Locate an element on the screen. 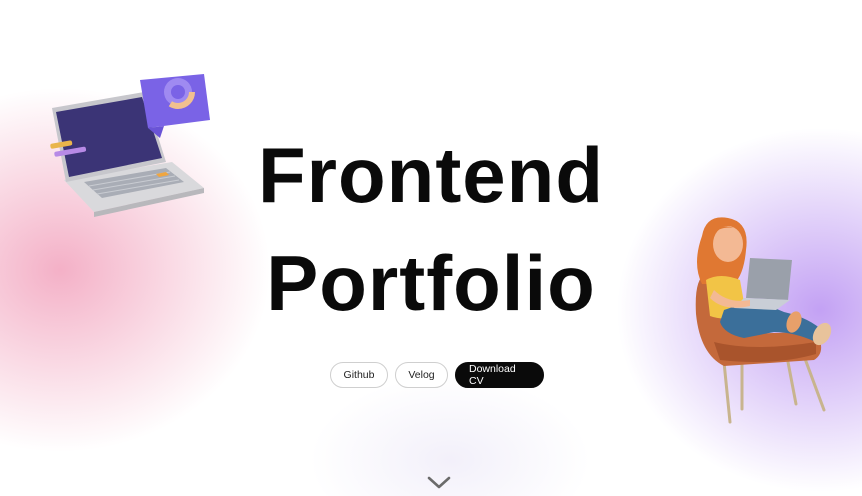 The height and width of the screenshot is (496, 862). hero-title-line1: Frontend is located at coordinates (431, 175).